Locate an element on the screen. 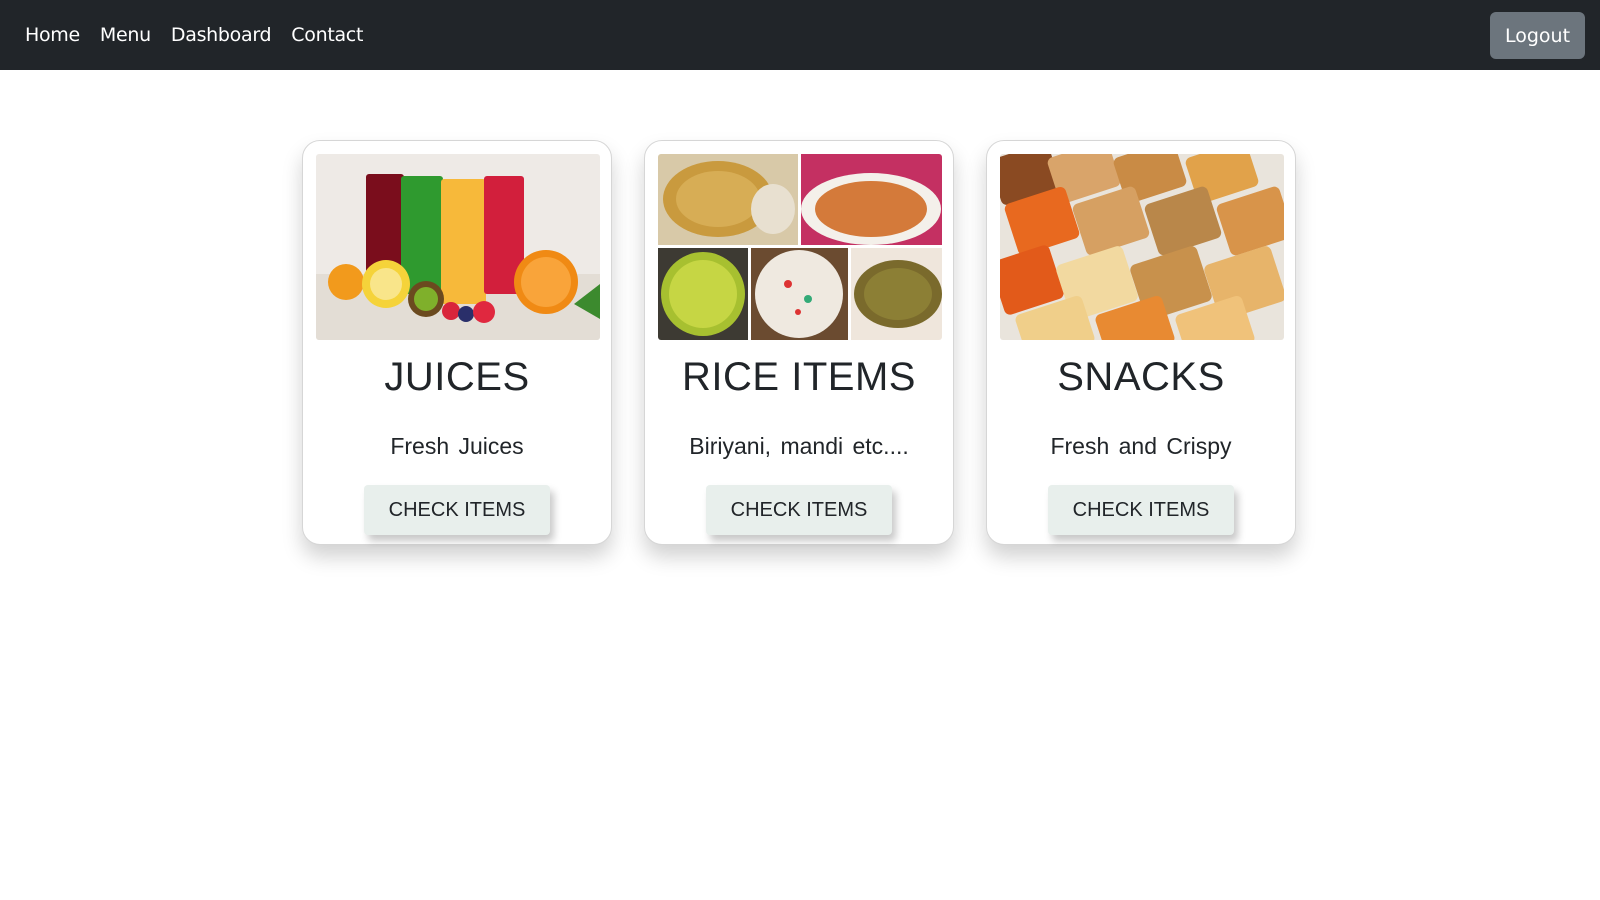  nav-links: Home Menu Dashboard Contact is located at coordinates (204, 35).